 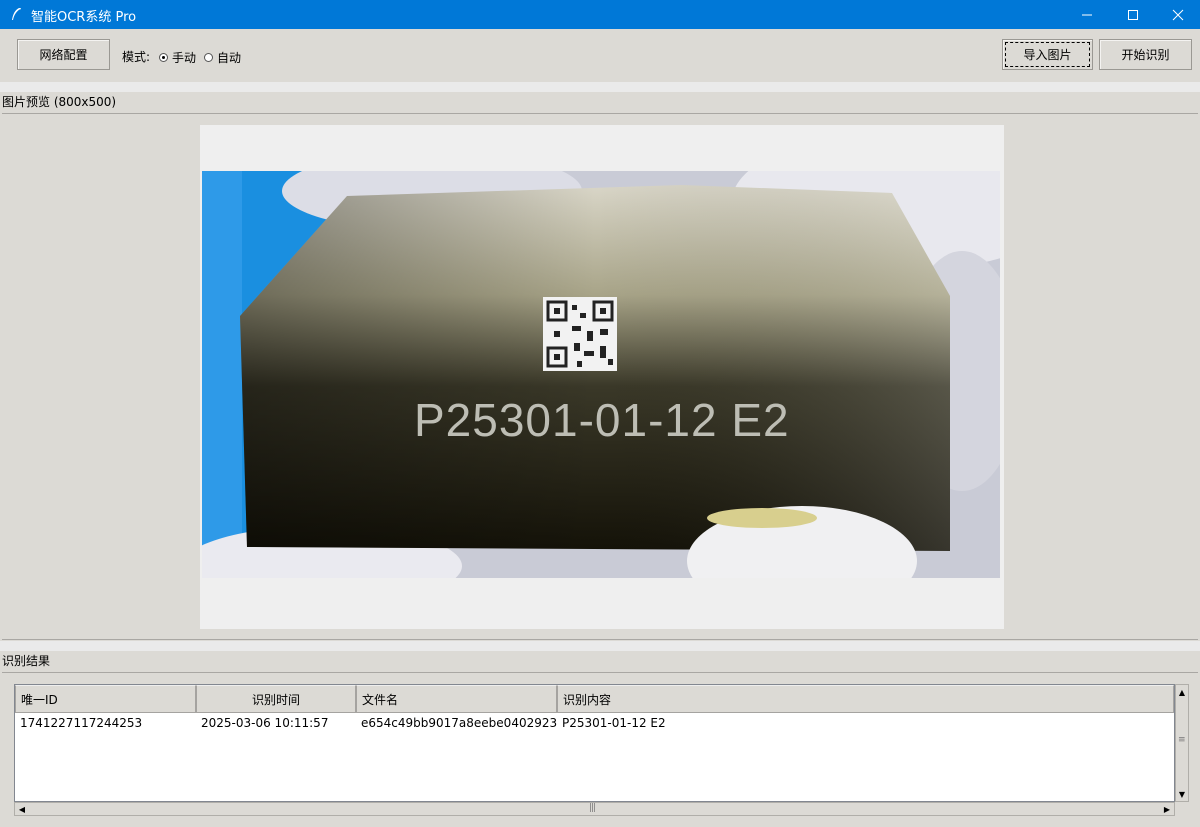 I want to click on cell-content: P25301-01-12 E2, so click(x=865, y=723).